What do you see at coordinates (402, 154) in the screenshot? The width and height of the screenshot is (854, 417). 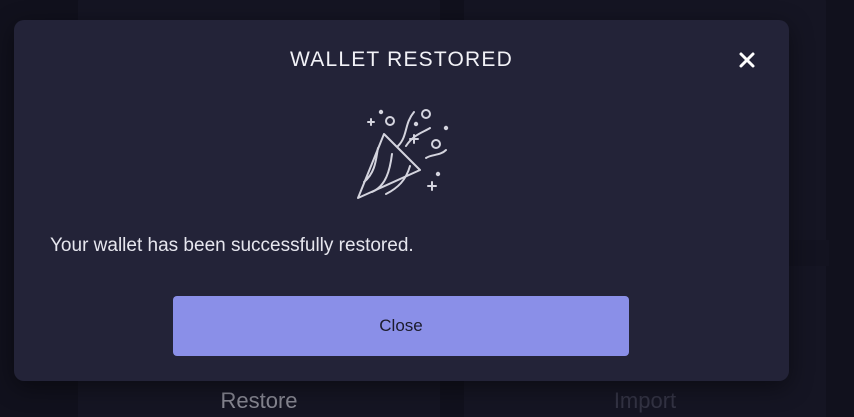 I see `party-popper-icon` at bounding box center [402, 154].